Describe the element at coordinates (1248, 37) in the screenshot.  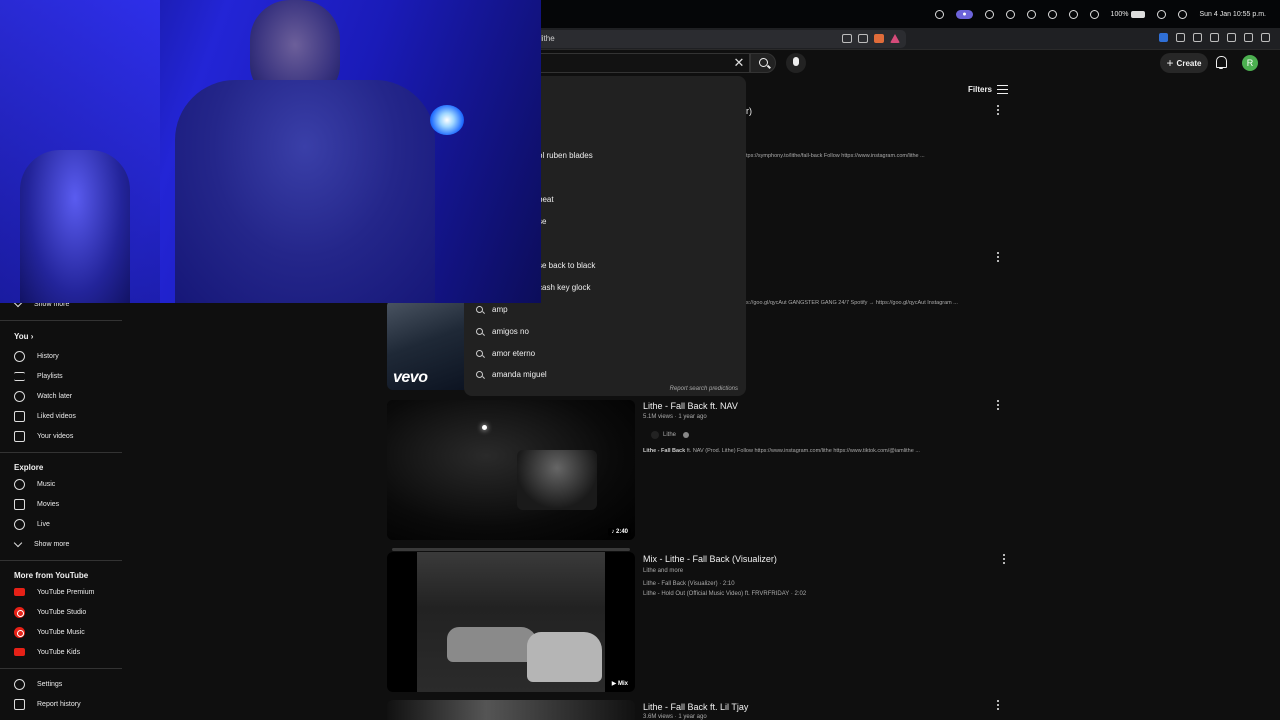
I see `vpn-icon` at that location.